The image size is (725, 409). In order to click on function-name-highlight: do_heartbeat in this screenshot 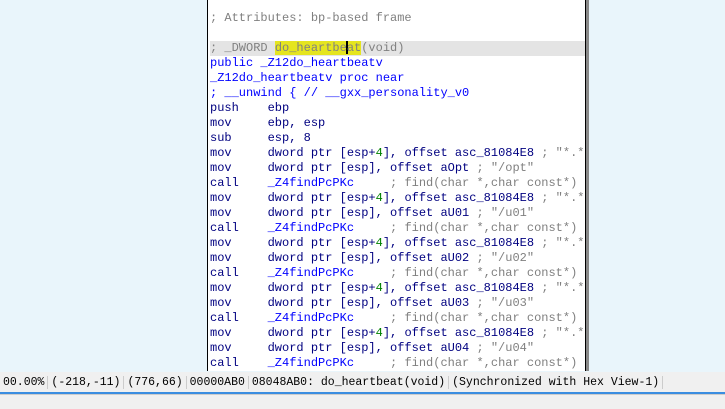, I will do `click(318, 48)`.